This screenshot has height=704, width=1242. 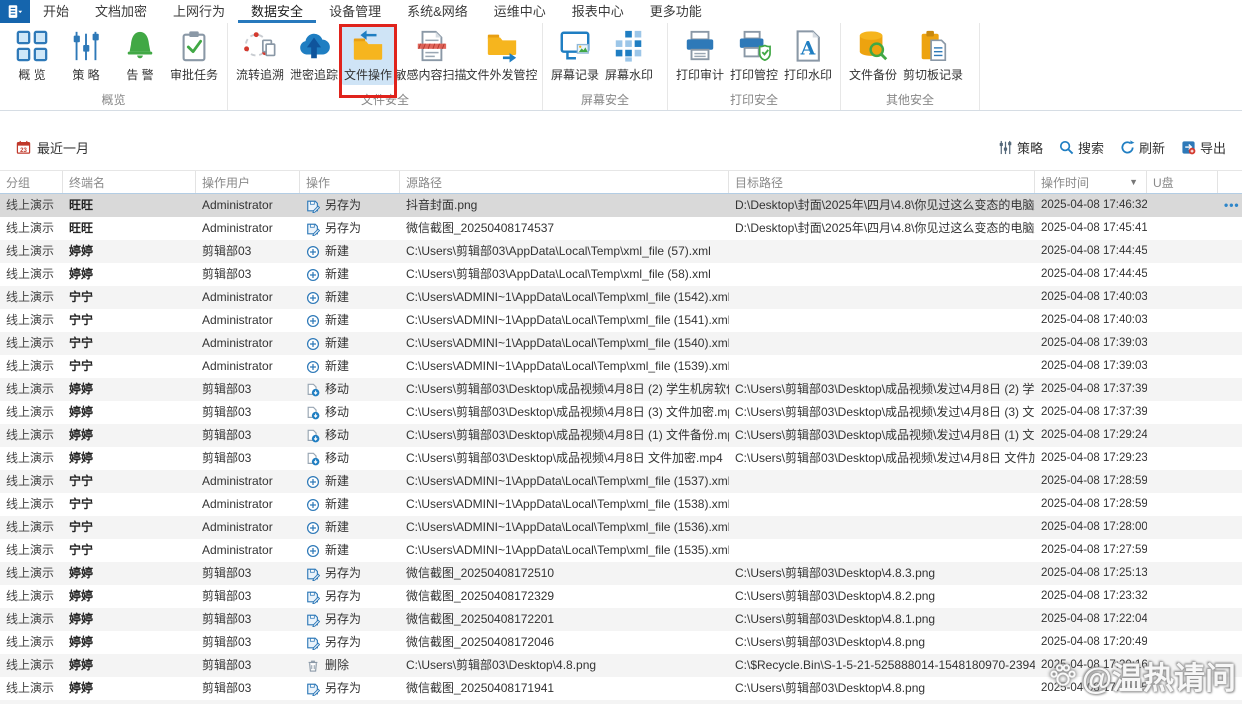 What do you see at coordinates (313, 620) in the screenshot?
I see `save-as-icon` at bounding box center [313, 620].